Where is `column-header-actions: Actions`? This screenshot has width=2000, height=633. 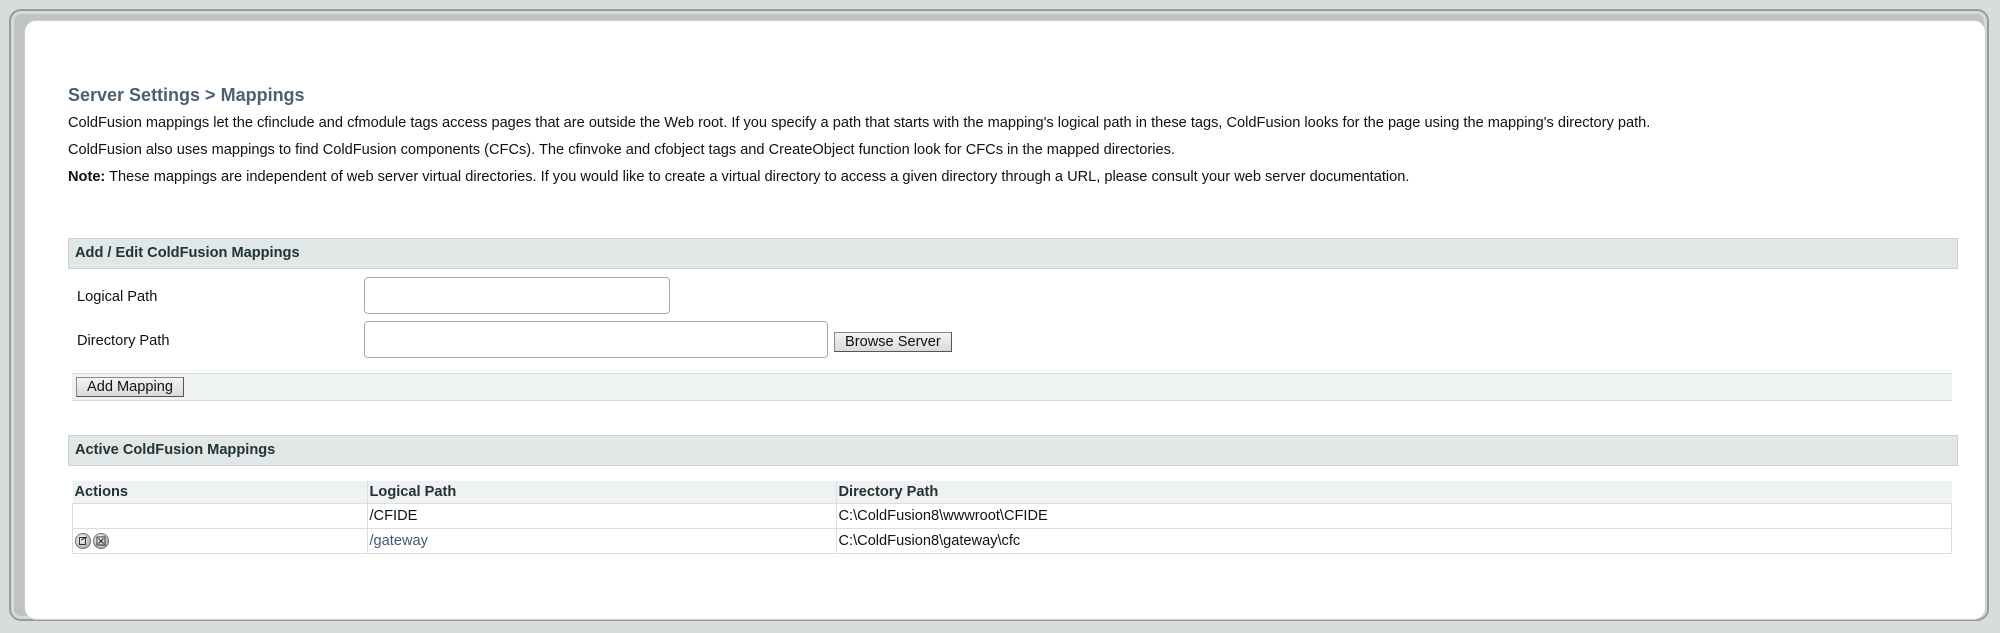 column-header-actions: Actions is located at coordinates (219, 492).